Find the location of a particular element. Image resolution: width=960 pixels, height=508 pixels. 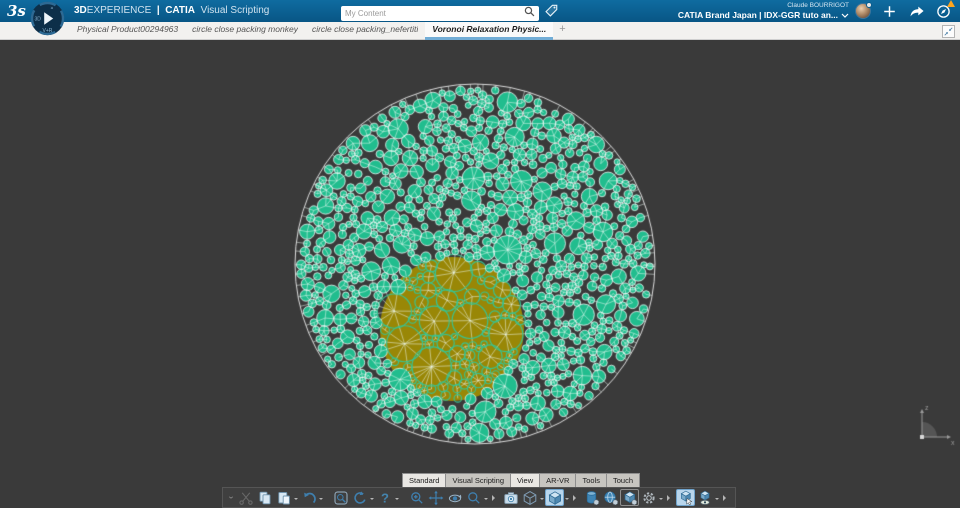

cube-rep-button is located at coordinates (629, 497).